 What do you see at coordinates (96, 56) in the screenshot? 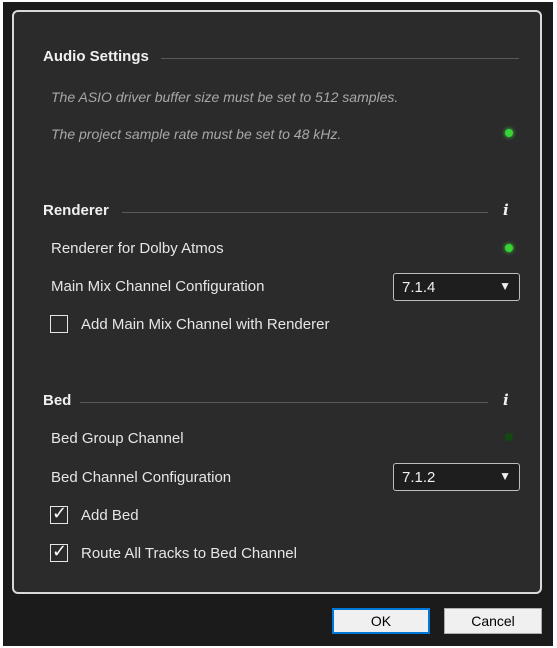
I see `audio-settings-title: Audio Settings` at bounding box center [96, 56].